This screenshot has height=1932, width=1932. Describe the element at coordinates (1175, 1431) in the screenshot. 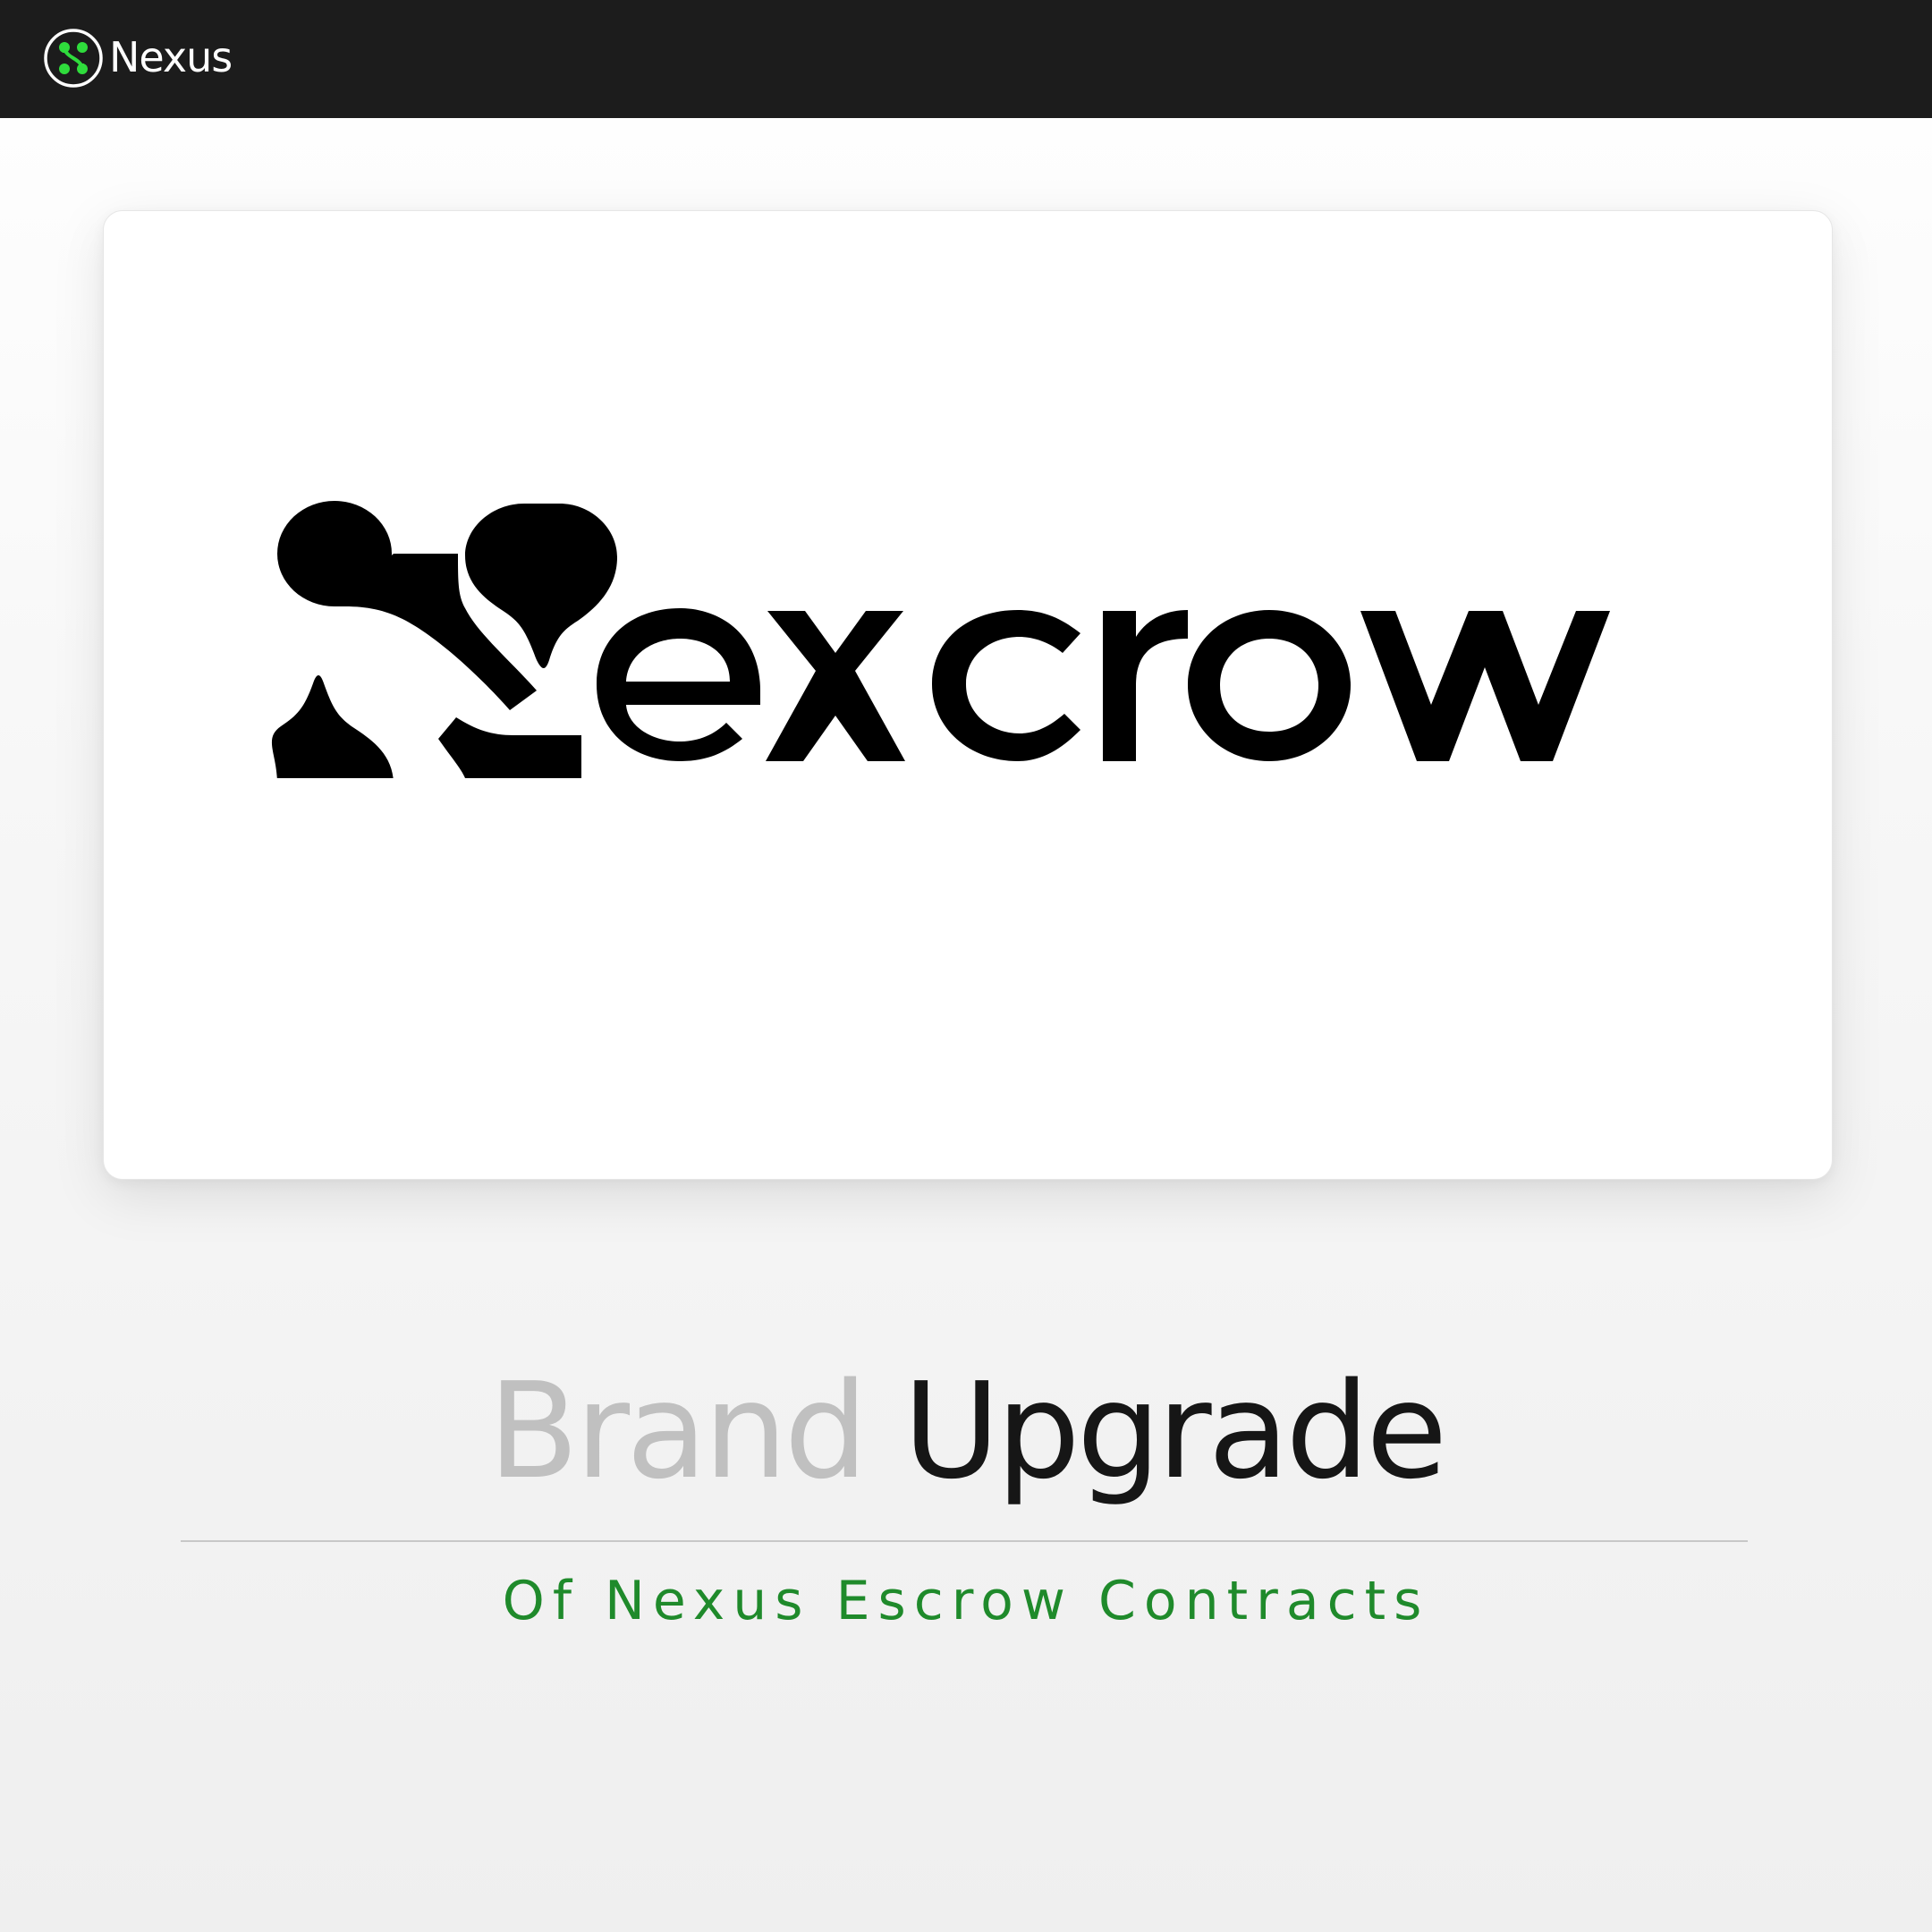

I see `headline-word-upgrade: Upgrade` at that location.